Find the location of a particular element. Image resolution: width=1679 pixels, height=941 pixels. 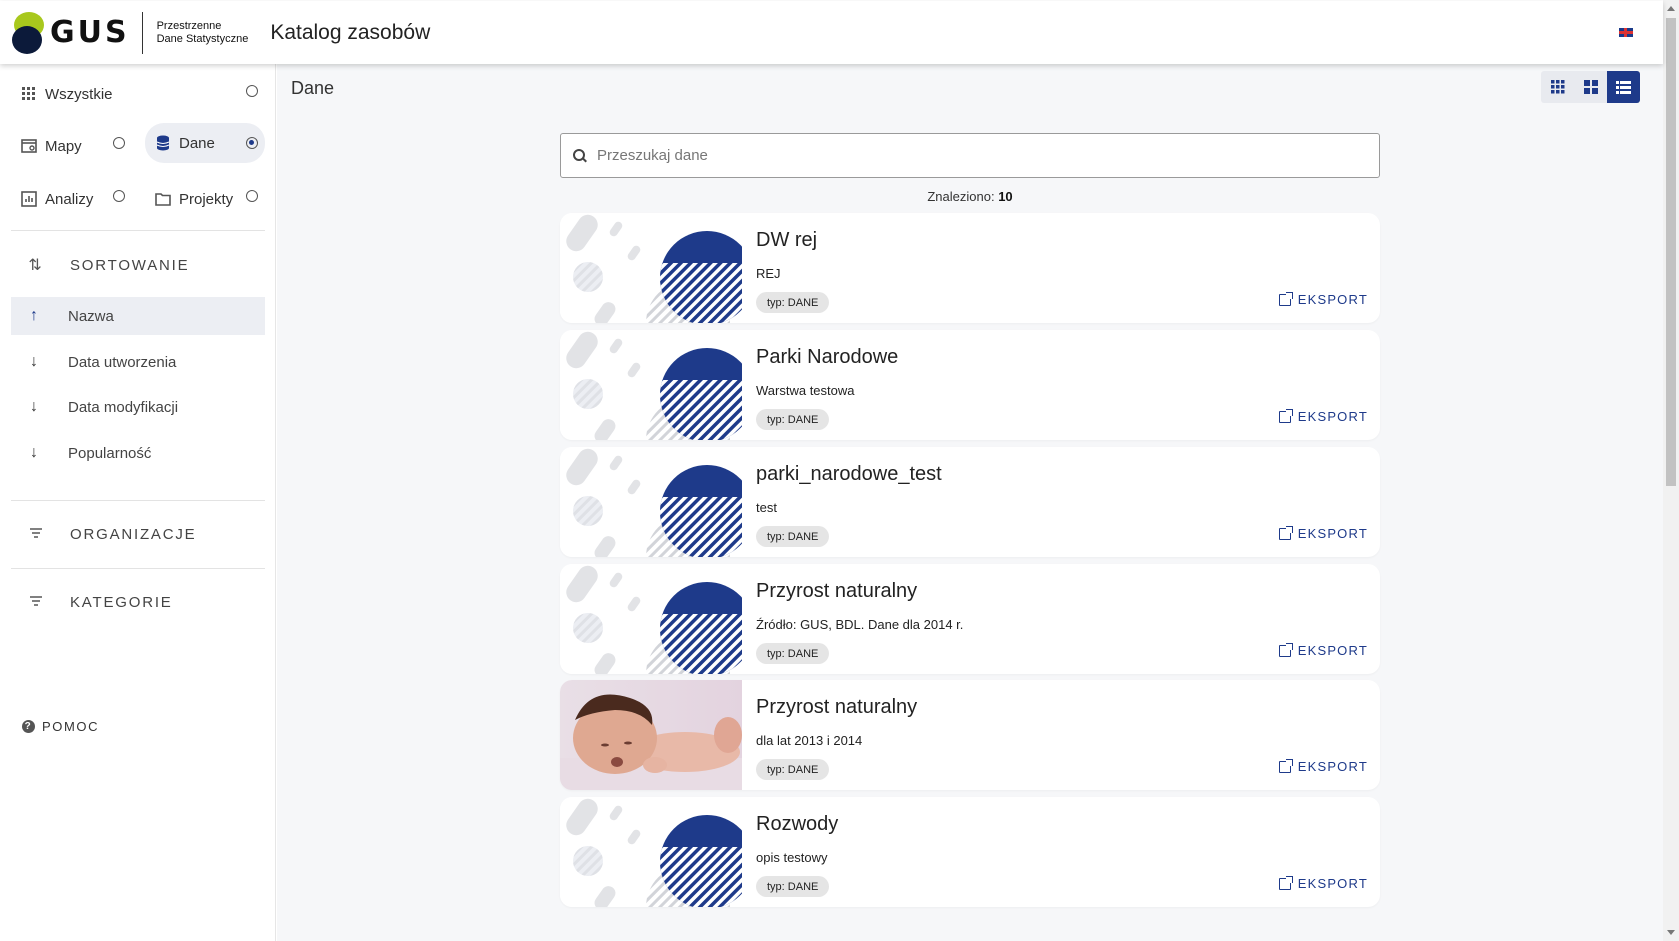

type-filter-label: Analizy is located at coordinates (69, 199).